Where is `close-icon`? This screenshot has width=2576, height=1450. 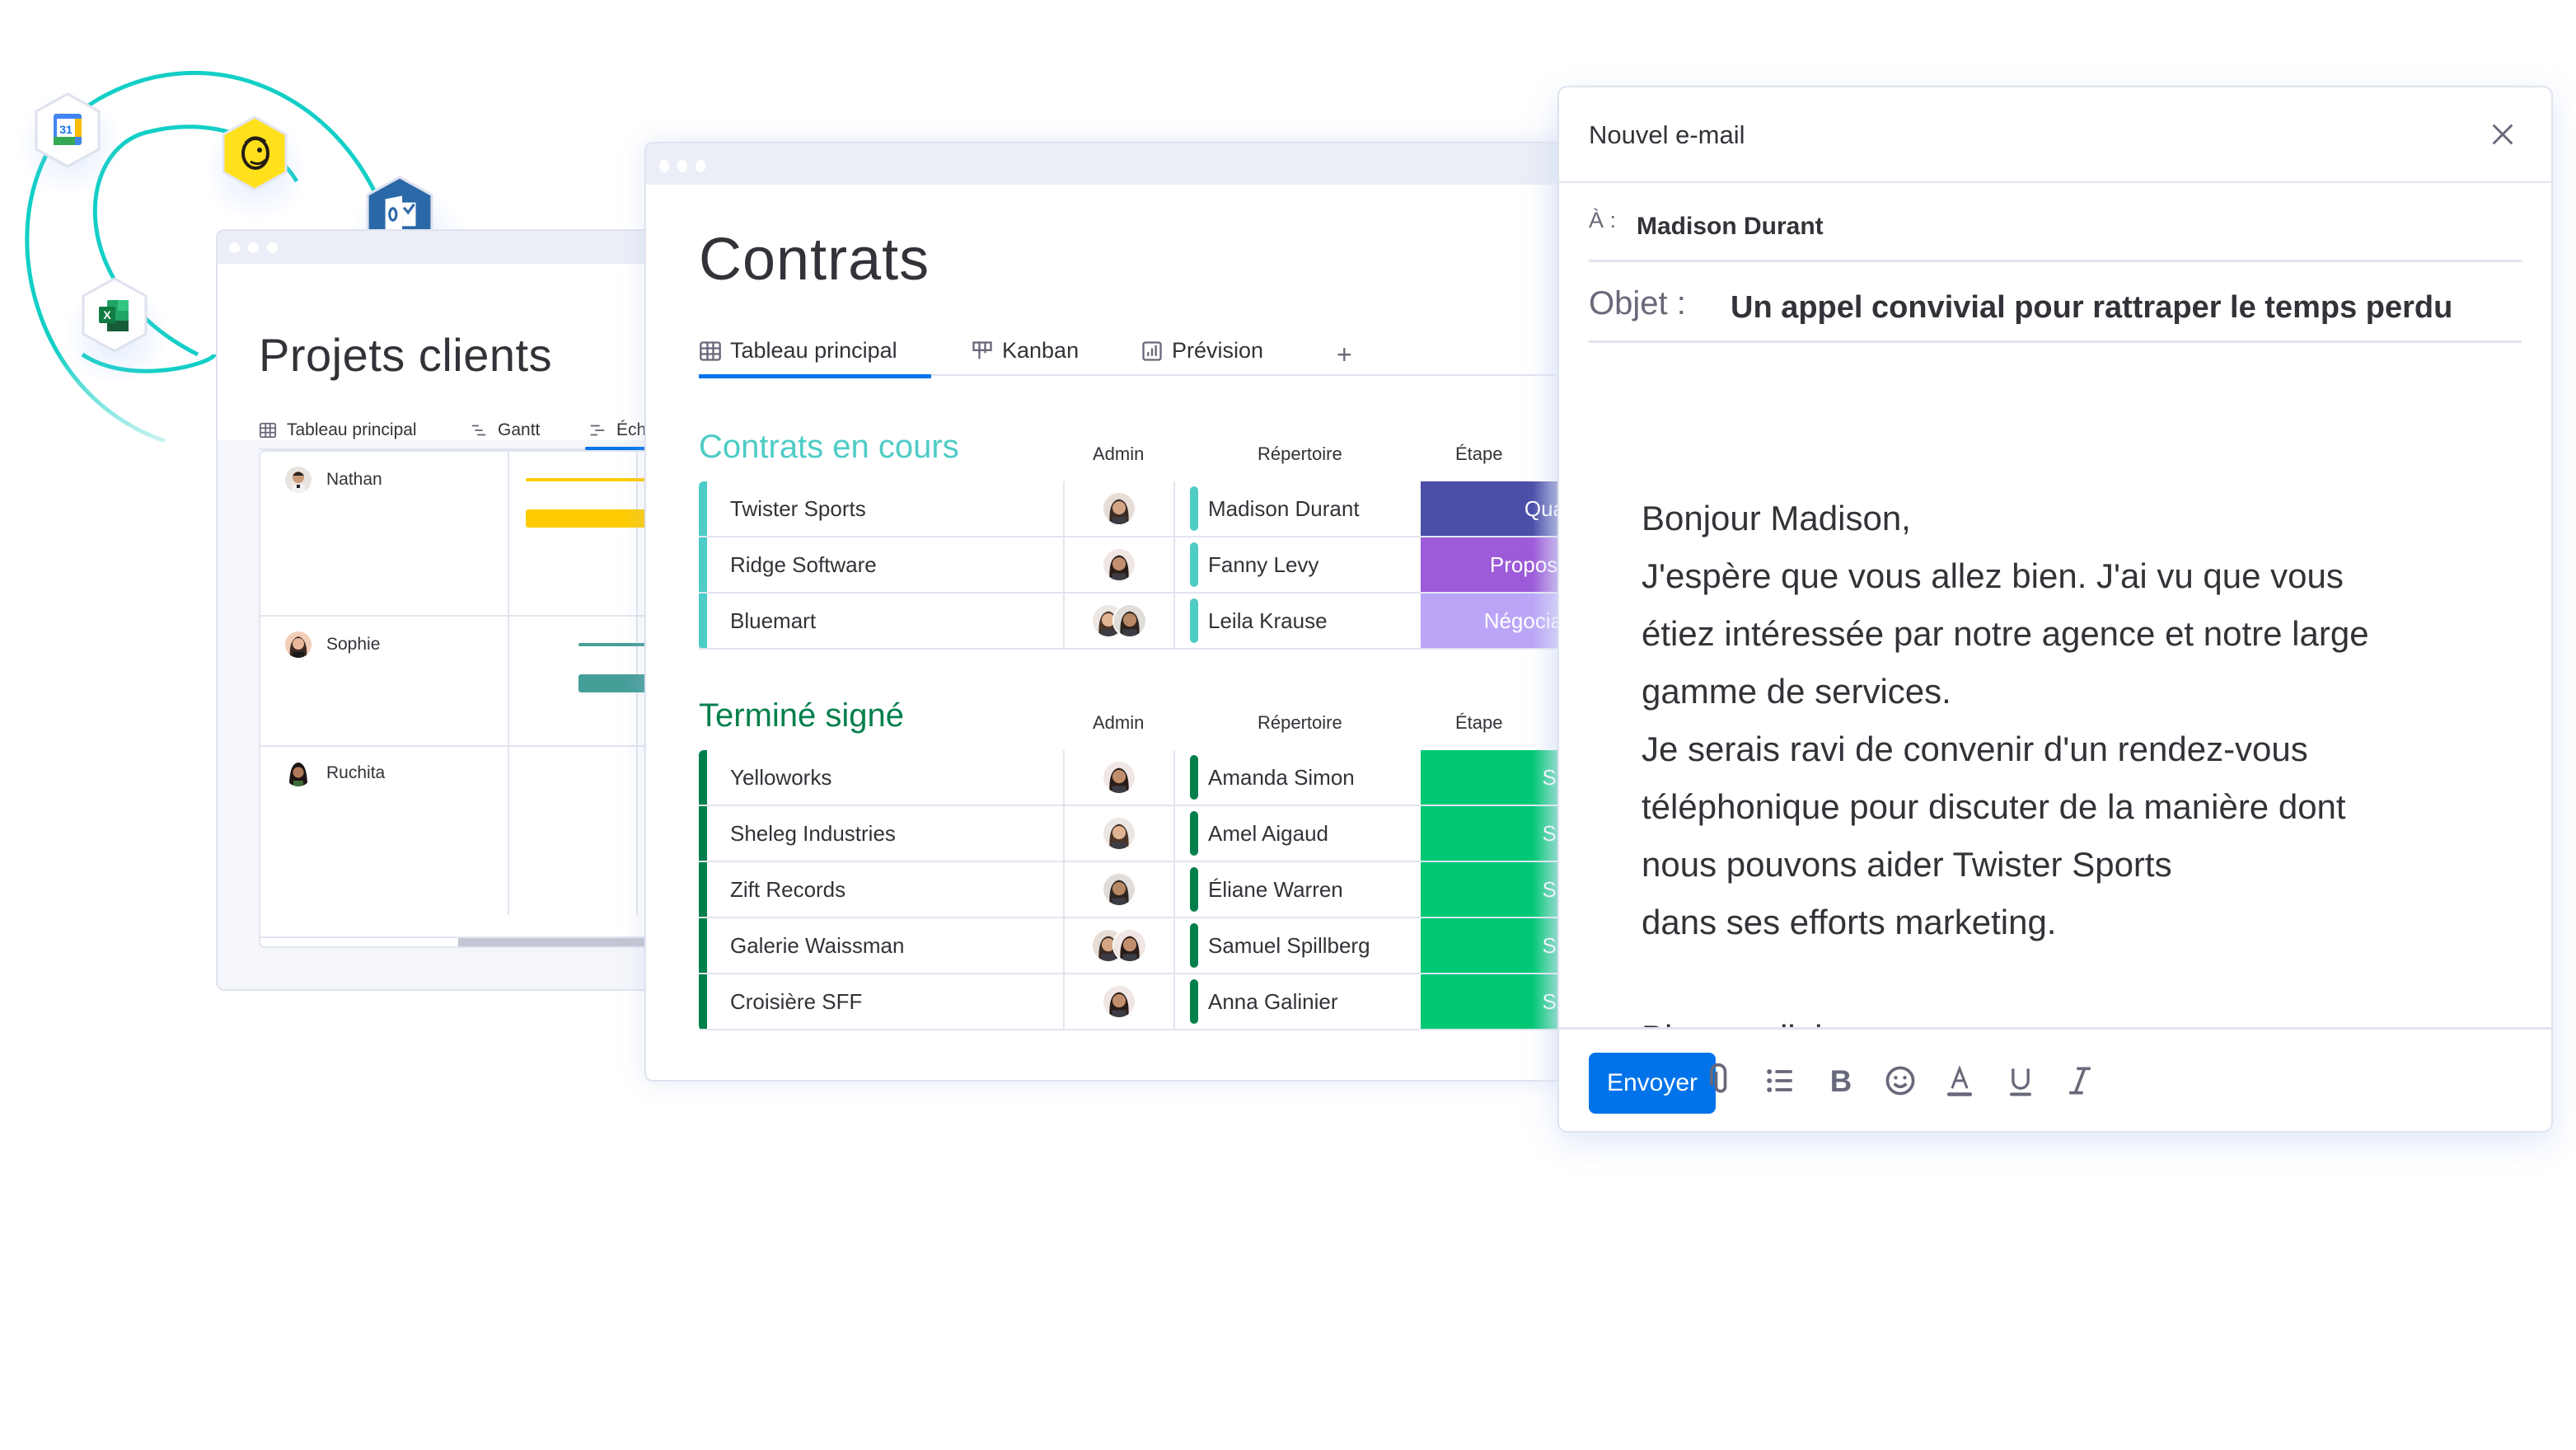 close-icon is located at coordinates (2503, 134).